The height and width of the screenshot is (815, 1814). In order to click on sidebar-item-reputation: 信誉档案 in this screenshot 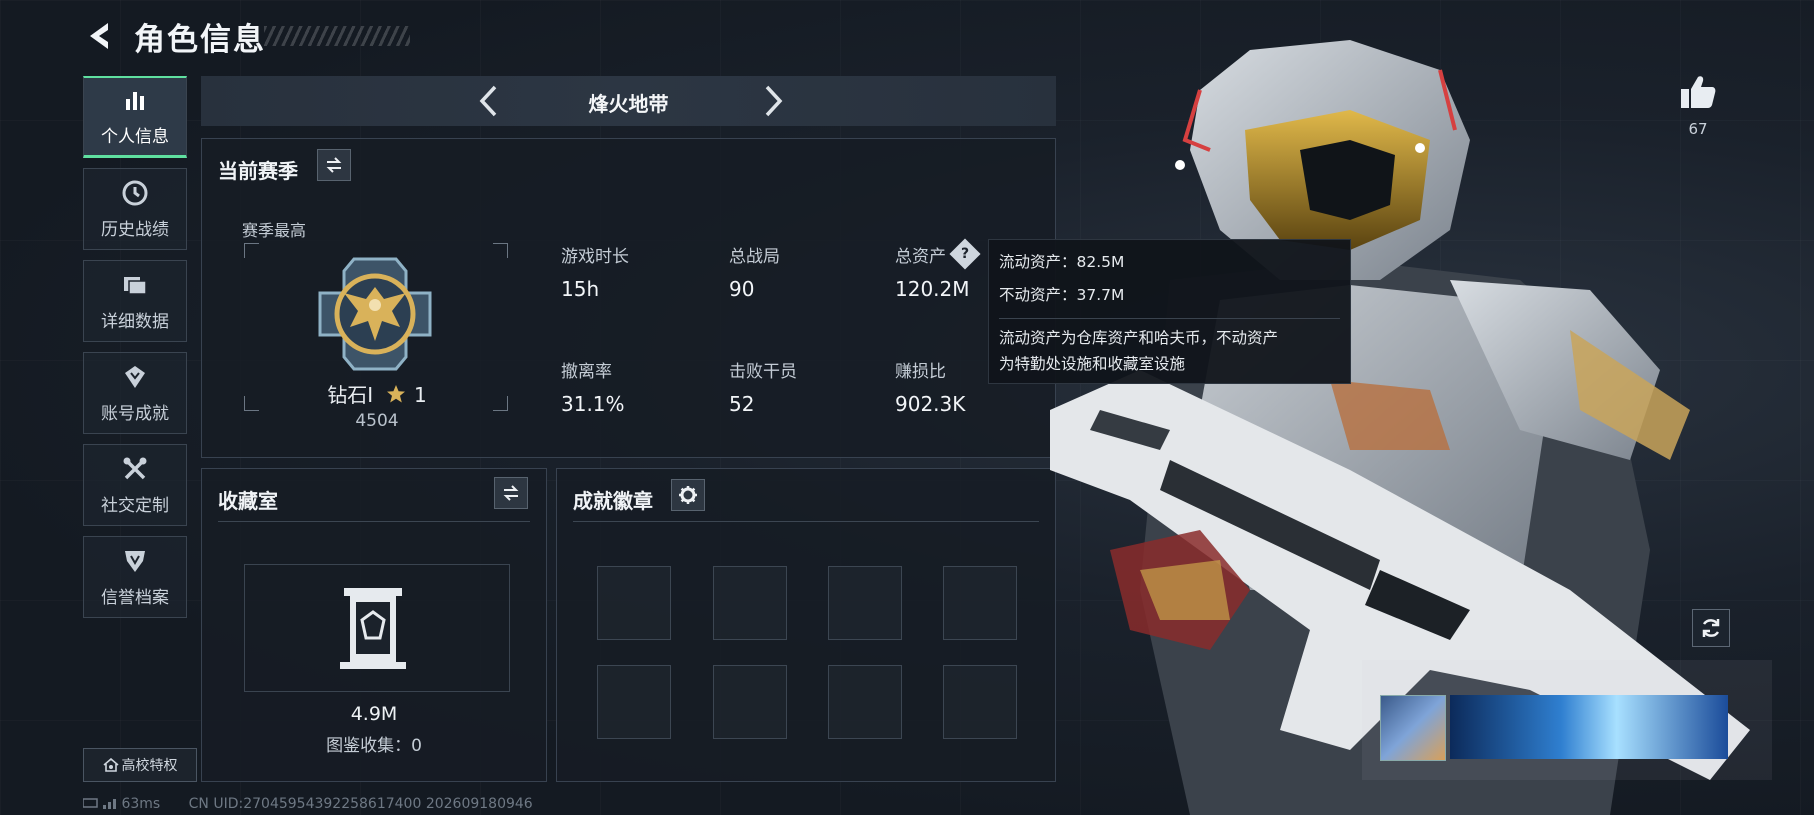, I will do `click(135, 577)`.